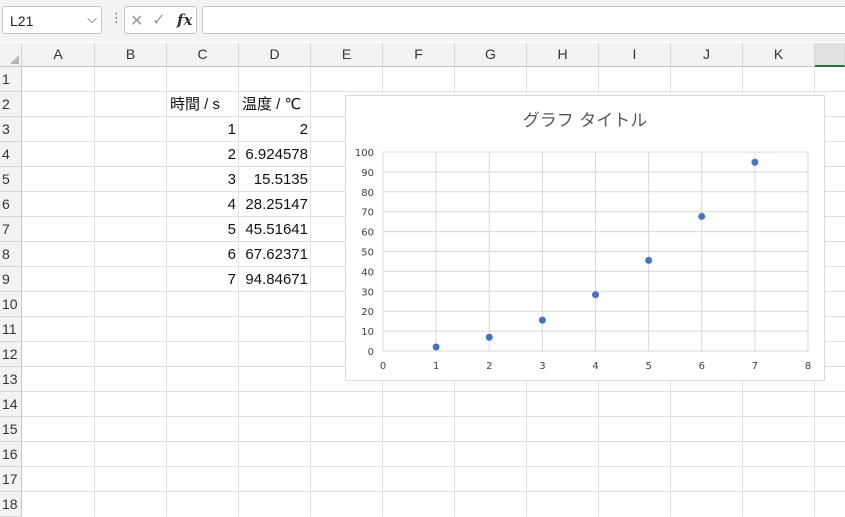 The width and height of the screenshot is (845, 517). Describe the element at coordinates (491, 55) in the screenshot. I see `column-header-g: G` at that location.